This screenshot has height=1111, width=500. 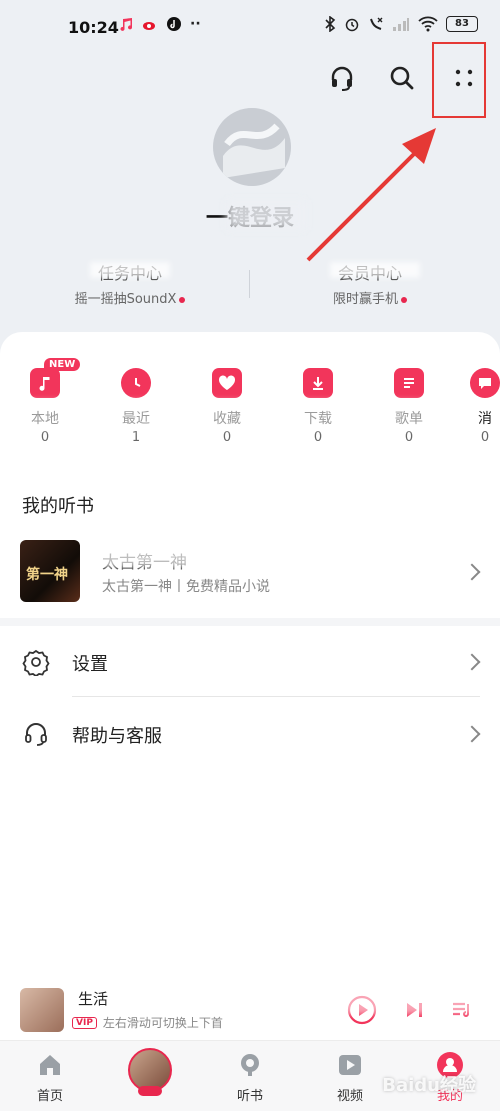 What do you see at coordinates (84, 1022) in the screenshot?
I see `vip-badge: VIP` at bounding box center [84, 1022].